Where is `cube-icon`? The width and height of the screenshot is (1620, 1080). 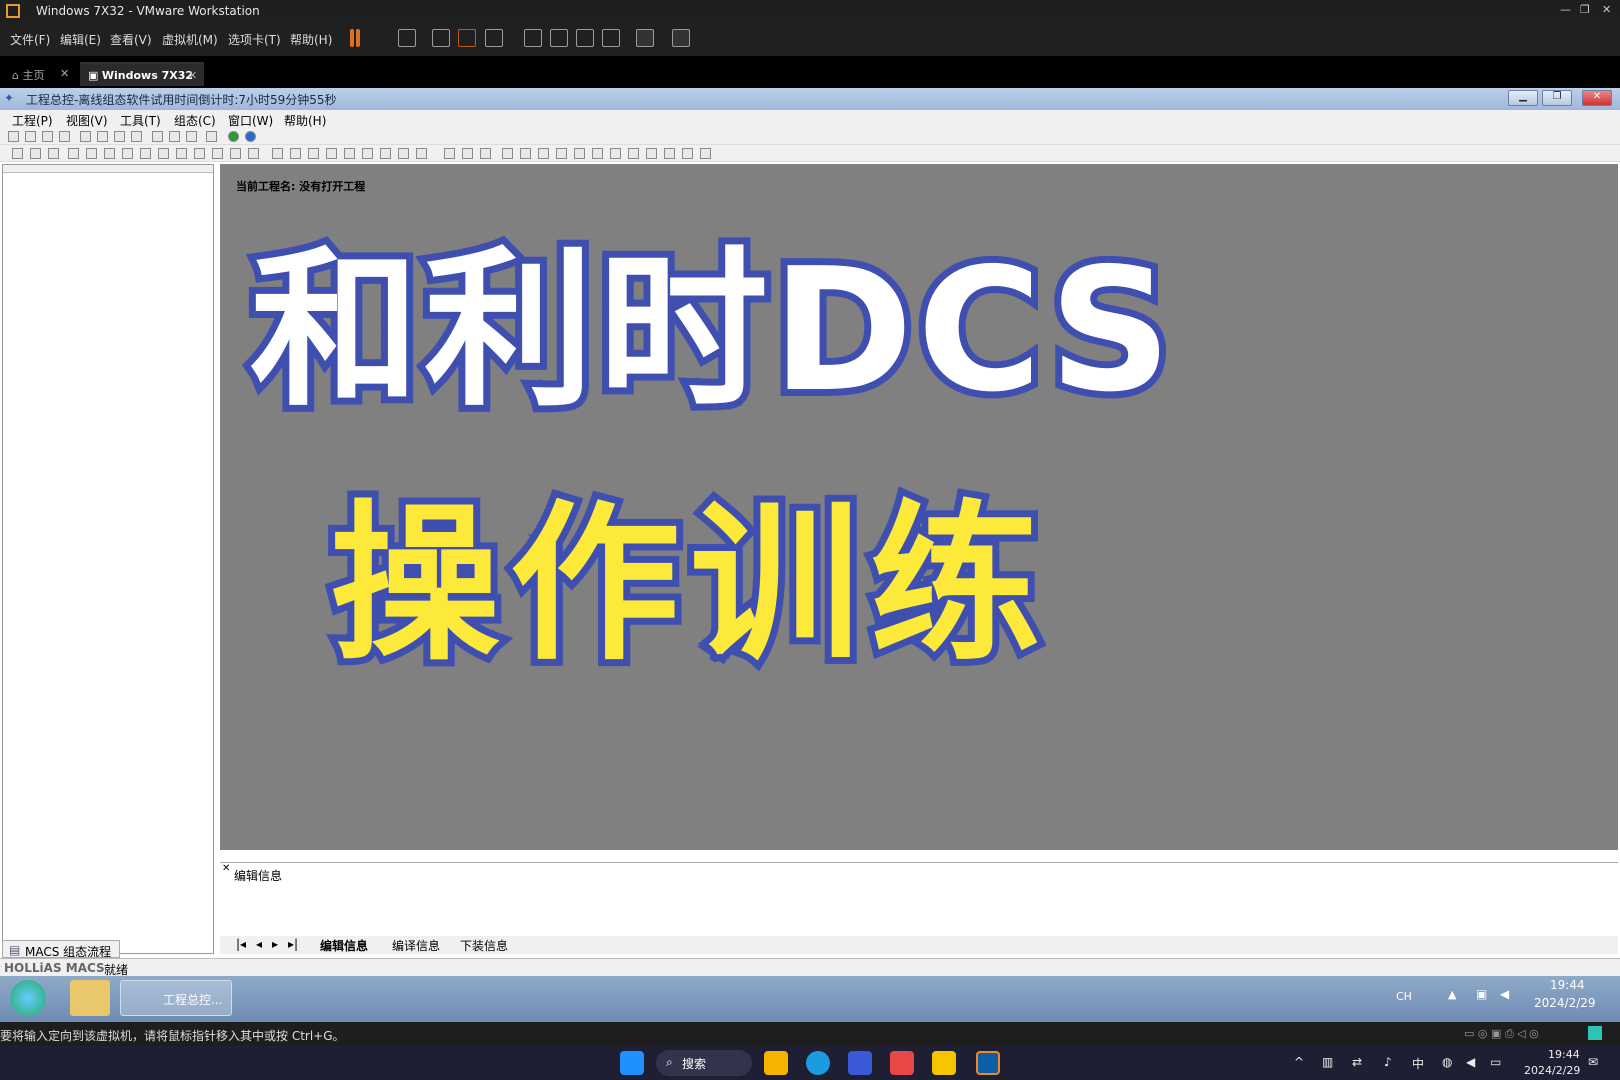 cube-icon is located at coordinates (163, 153).